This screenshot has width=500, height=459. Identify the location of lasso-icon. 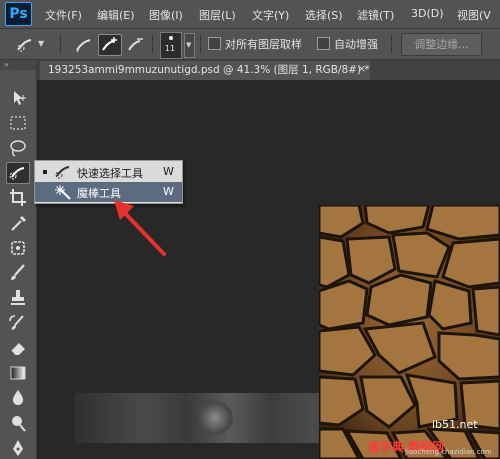
(18, 148).